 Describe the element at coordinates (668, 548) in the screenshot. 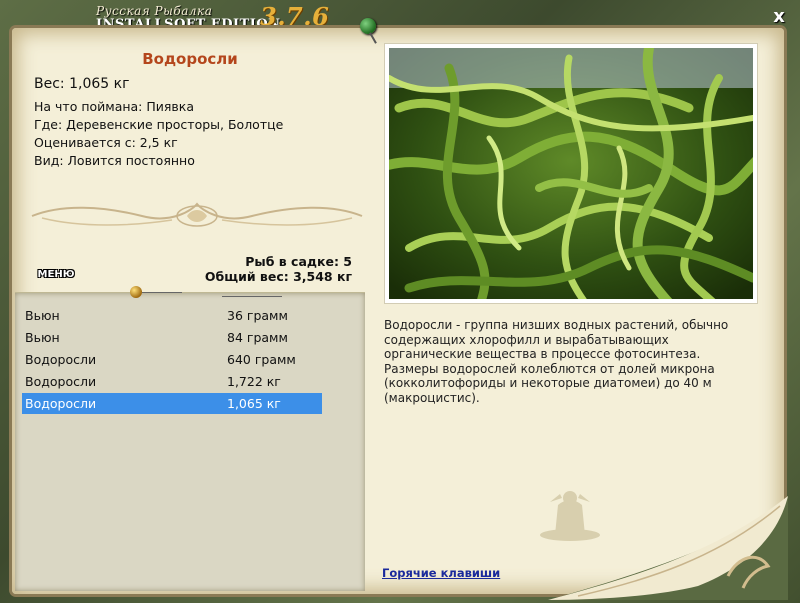

I see `page-curl` at that location.